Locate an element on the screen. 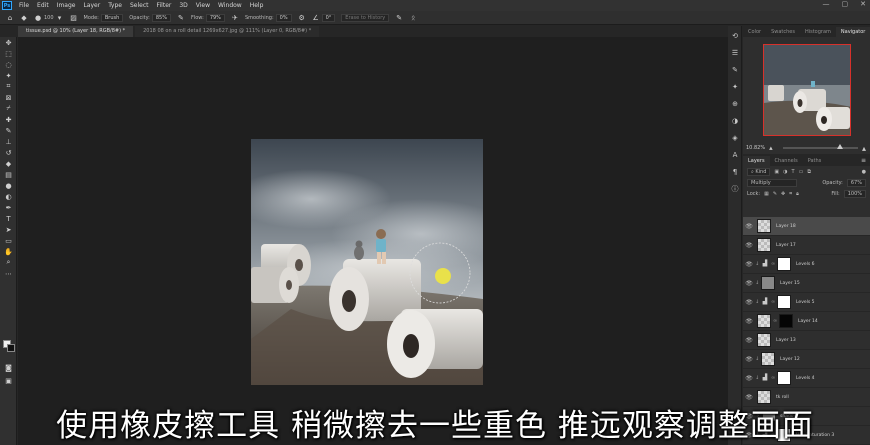 The width and height of the screenshot is (870, 445). symmetry-icon: ᛟ is located at coordinates (413, 18).